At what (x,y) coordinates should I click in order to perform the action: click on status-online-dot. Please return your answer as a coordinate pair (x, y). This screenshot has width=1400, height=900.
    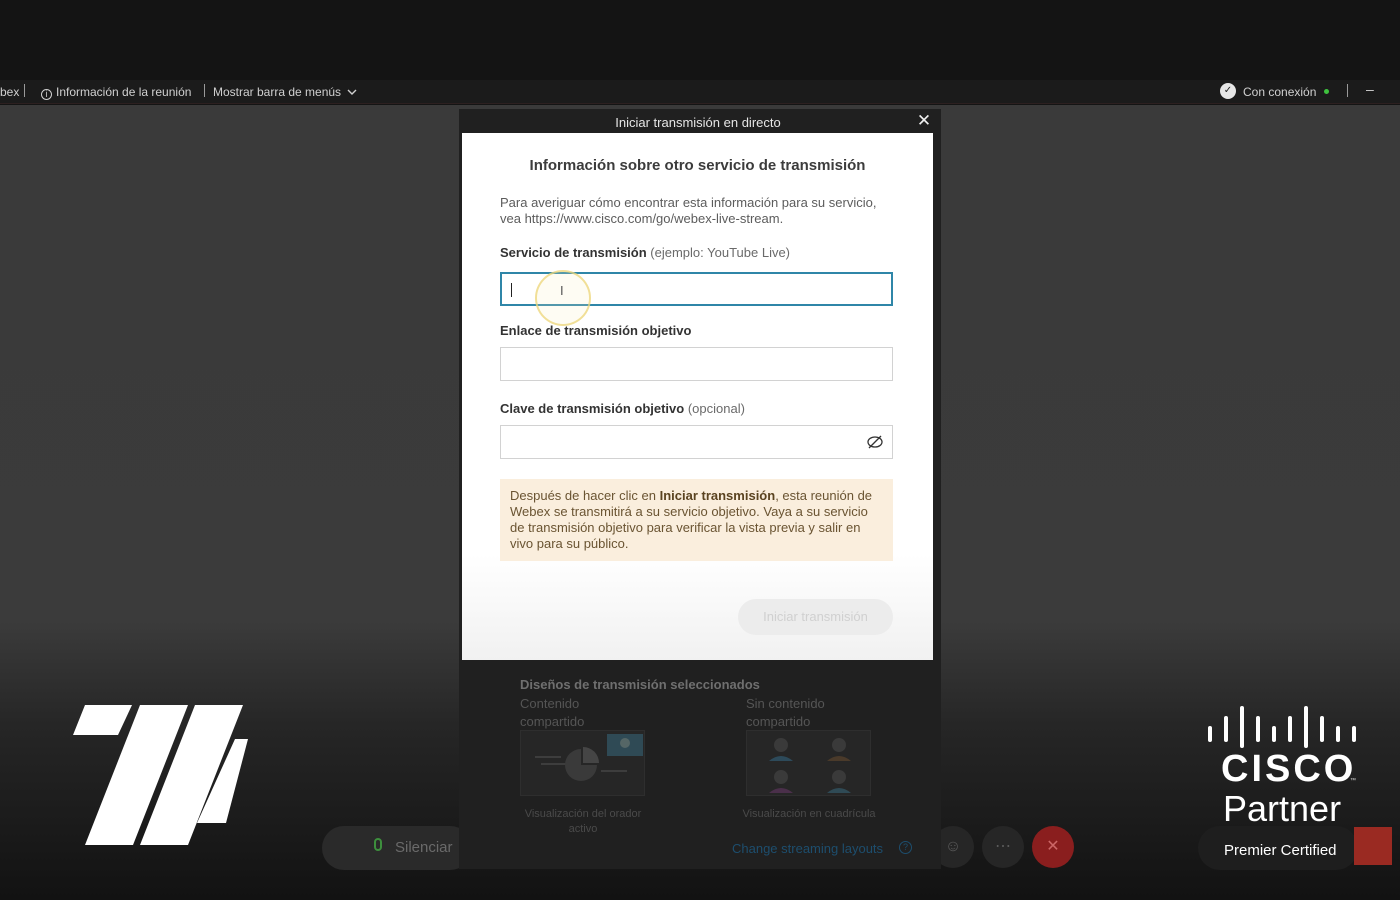
    Looking at the image, I should click on (1327, 91).